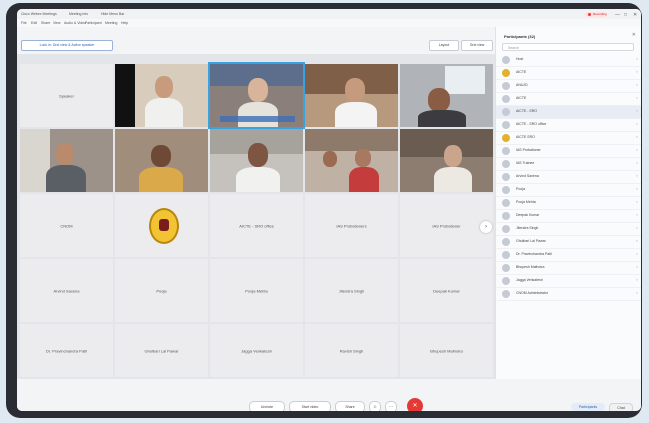 The width and height of the screenshot is (649, 423). I want to click on participant-list-item: AICTE - SRO office ⌁, so click(568, 125).